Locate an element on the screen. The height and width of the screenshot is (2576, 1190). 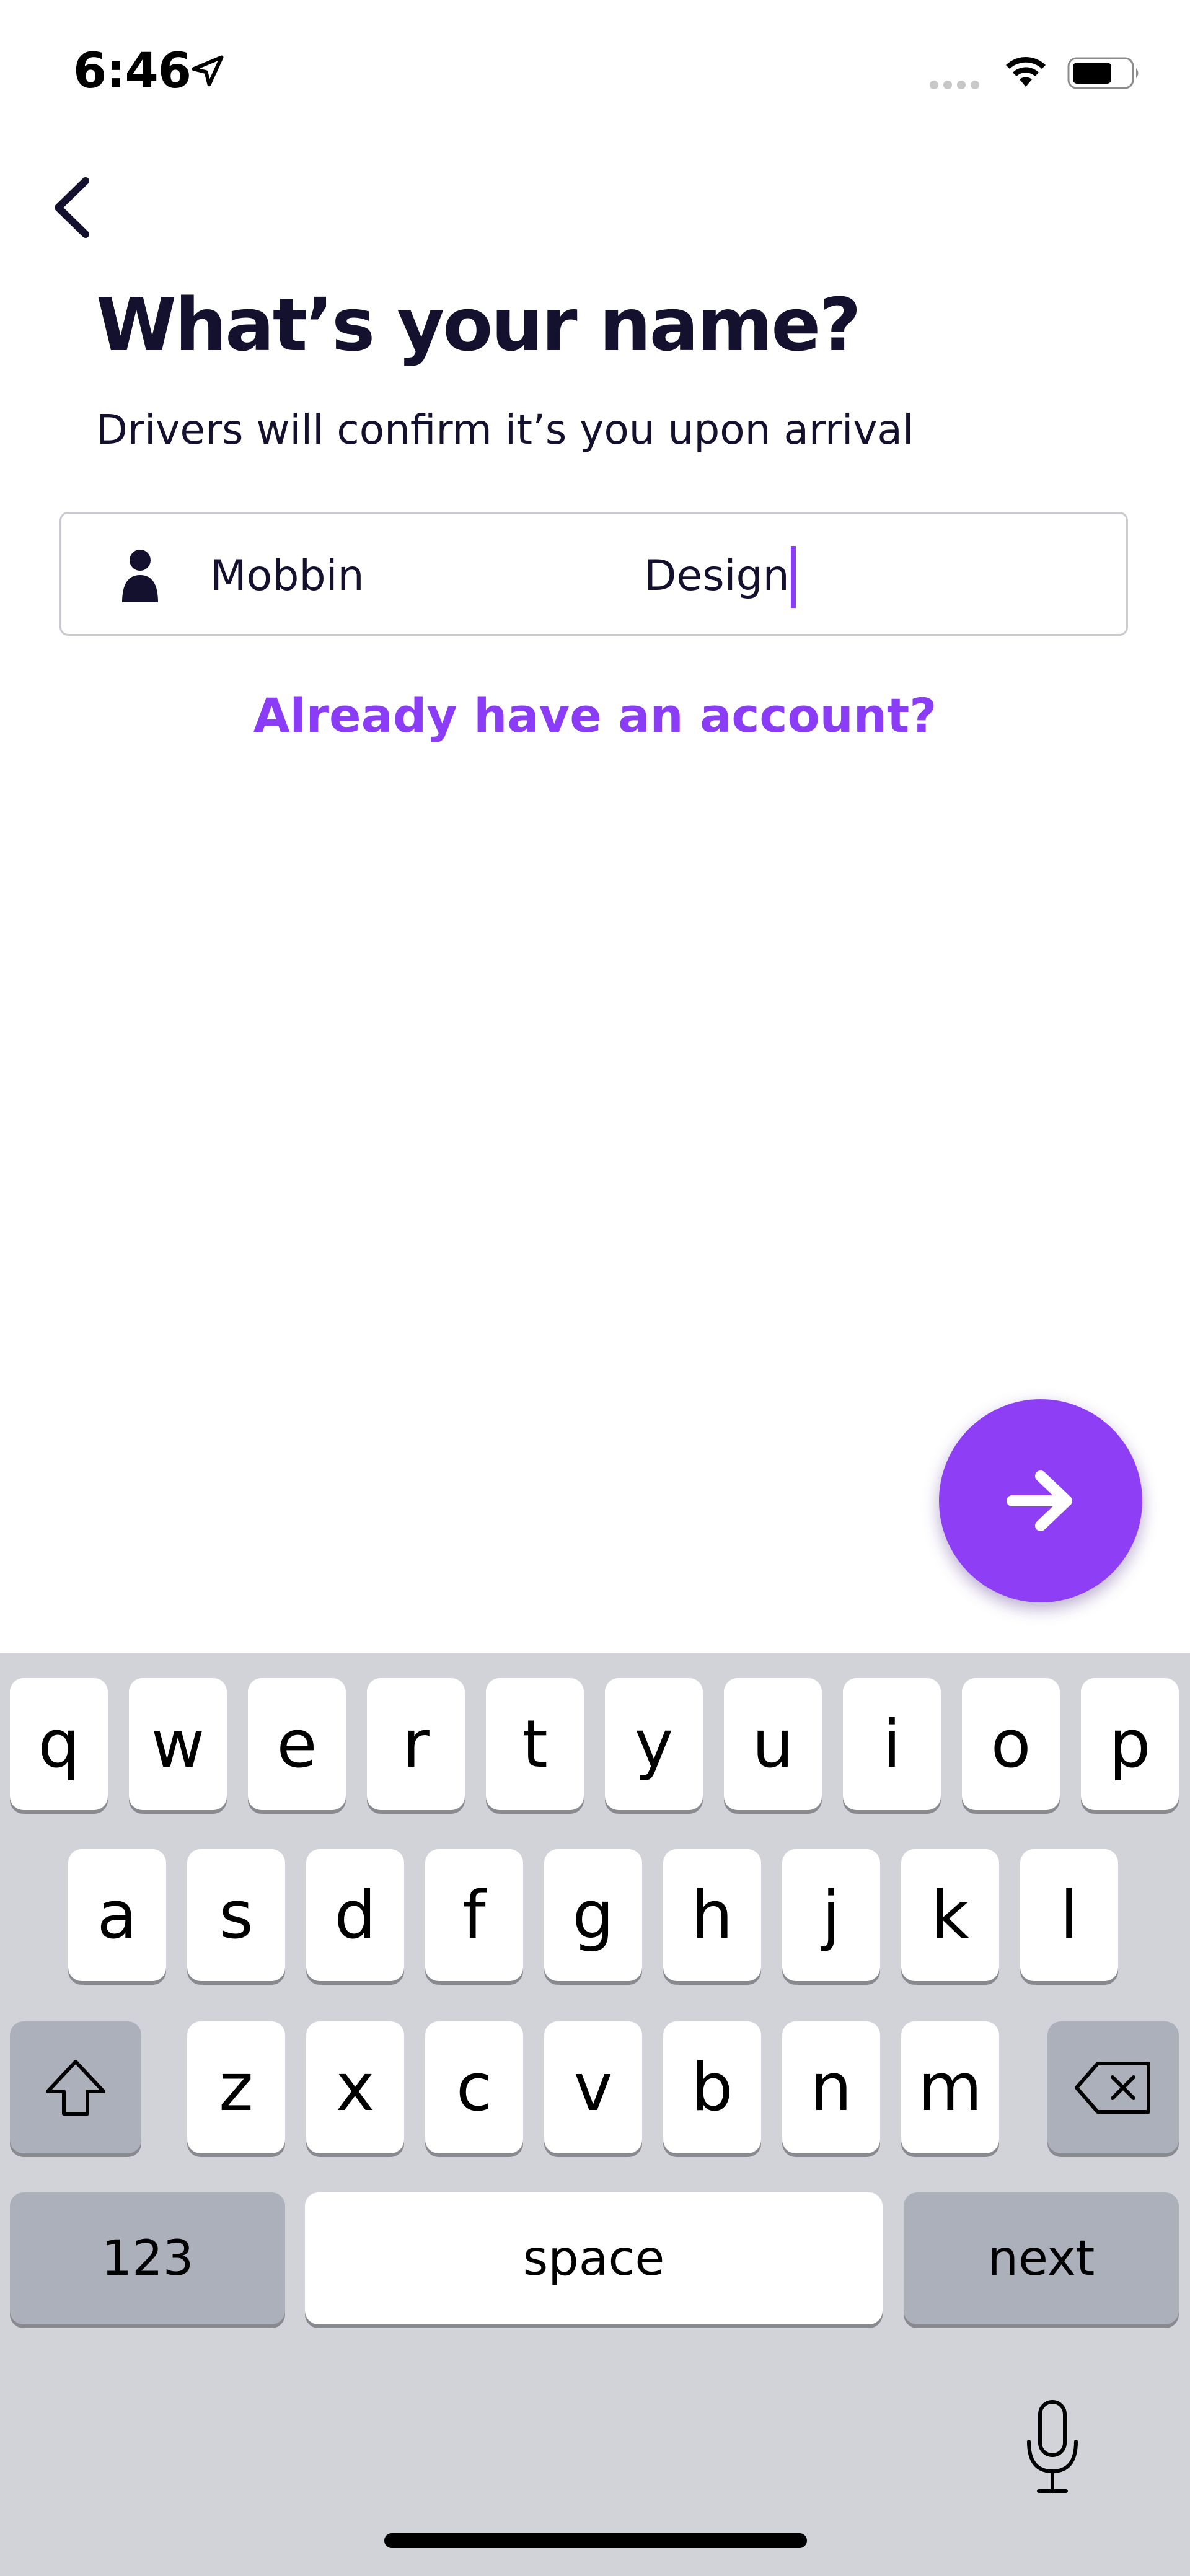
key-v: v is located at coordinates (593, 2087).